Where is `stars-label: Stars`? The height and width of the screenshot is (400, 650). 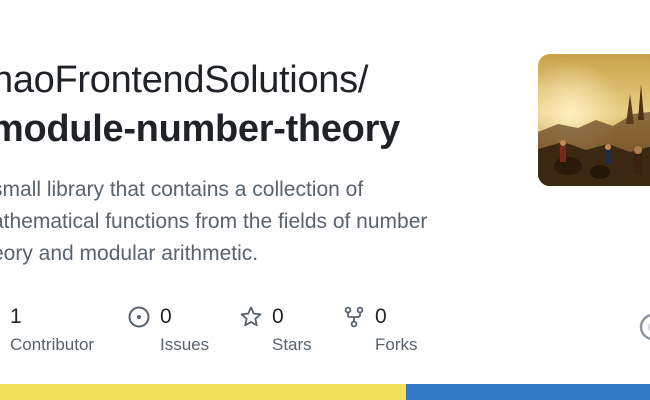 stars-label: Stars is located at coordinates (292, 344).